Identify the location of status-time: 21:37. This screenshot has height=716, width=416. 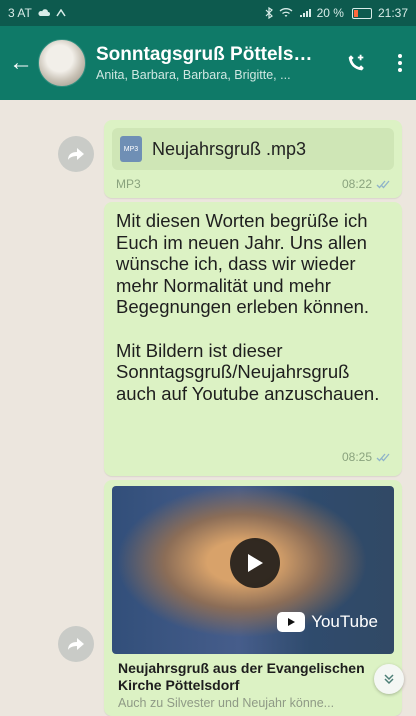
(392, 13).